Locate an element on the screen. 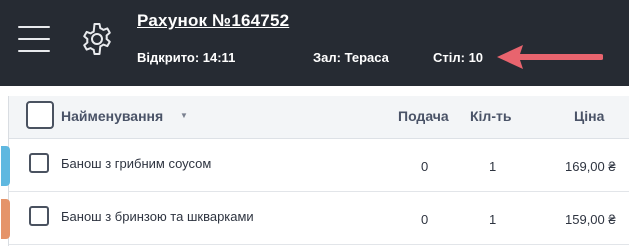  gear-icon-graphic is located at coordinates (97, 39).